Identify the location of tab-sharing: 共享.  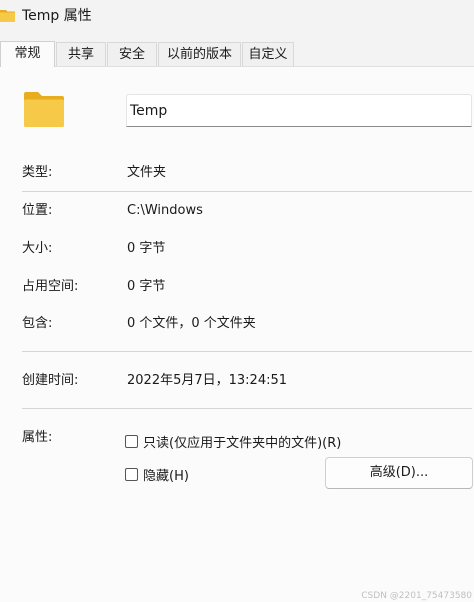
(81, 54).